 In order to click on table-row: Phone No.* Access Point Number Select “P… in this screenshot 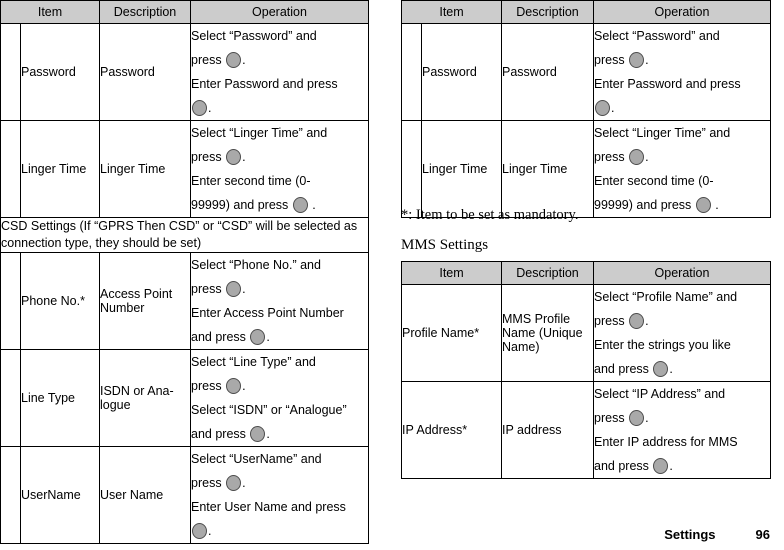, I will do `click(184, 301)`.